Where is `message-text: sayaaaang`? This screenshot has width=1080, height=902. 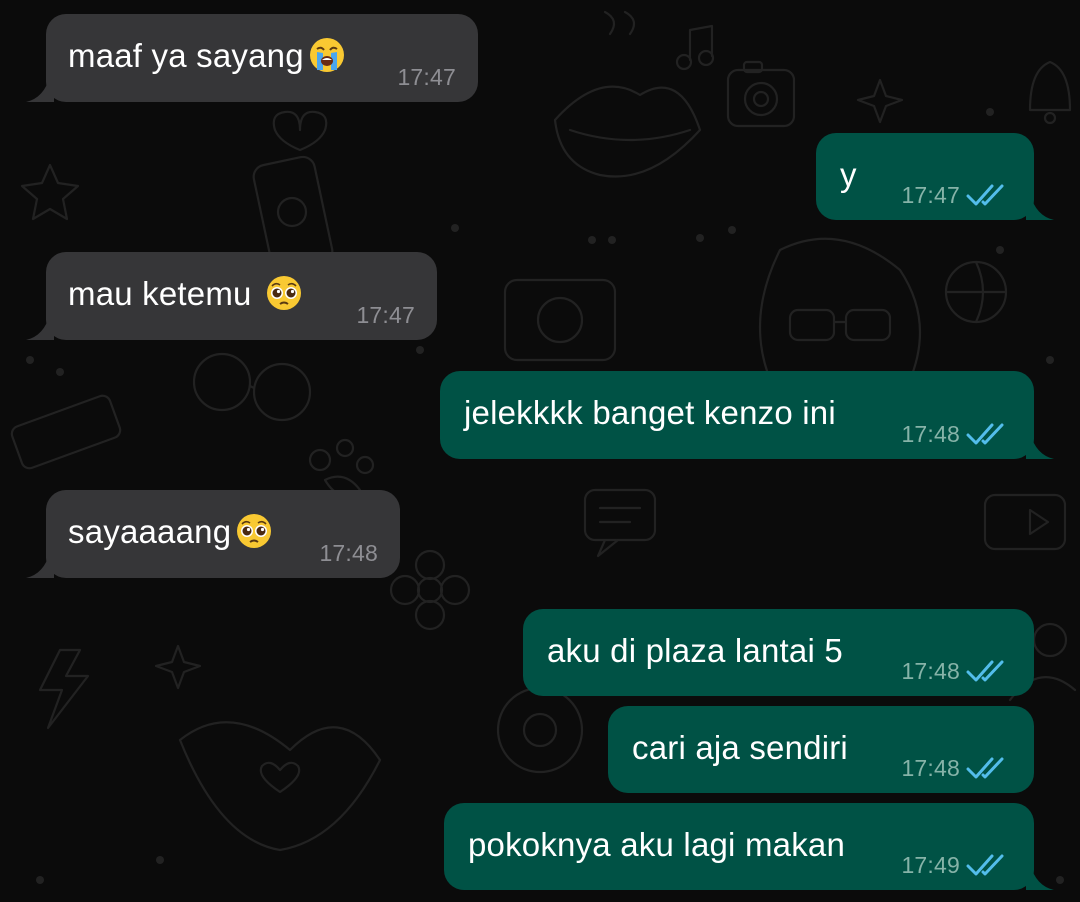 message-text: sayaaaang is located at coordinates (170, 532).